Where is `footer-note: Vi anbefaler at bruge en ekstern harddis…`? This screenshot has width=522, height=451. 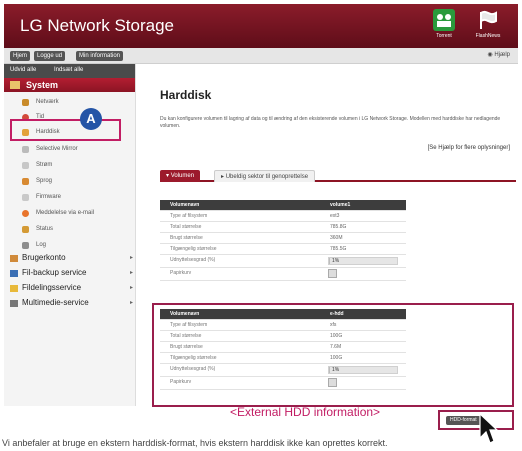
footer-note: Vi anbefaler at bruge en ekstern harddis… is located at coordinates (195, 443).